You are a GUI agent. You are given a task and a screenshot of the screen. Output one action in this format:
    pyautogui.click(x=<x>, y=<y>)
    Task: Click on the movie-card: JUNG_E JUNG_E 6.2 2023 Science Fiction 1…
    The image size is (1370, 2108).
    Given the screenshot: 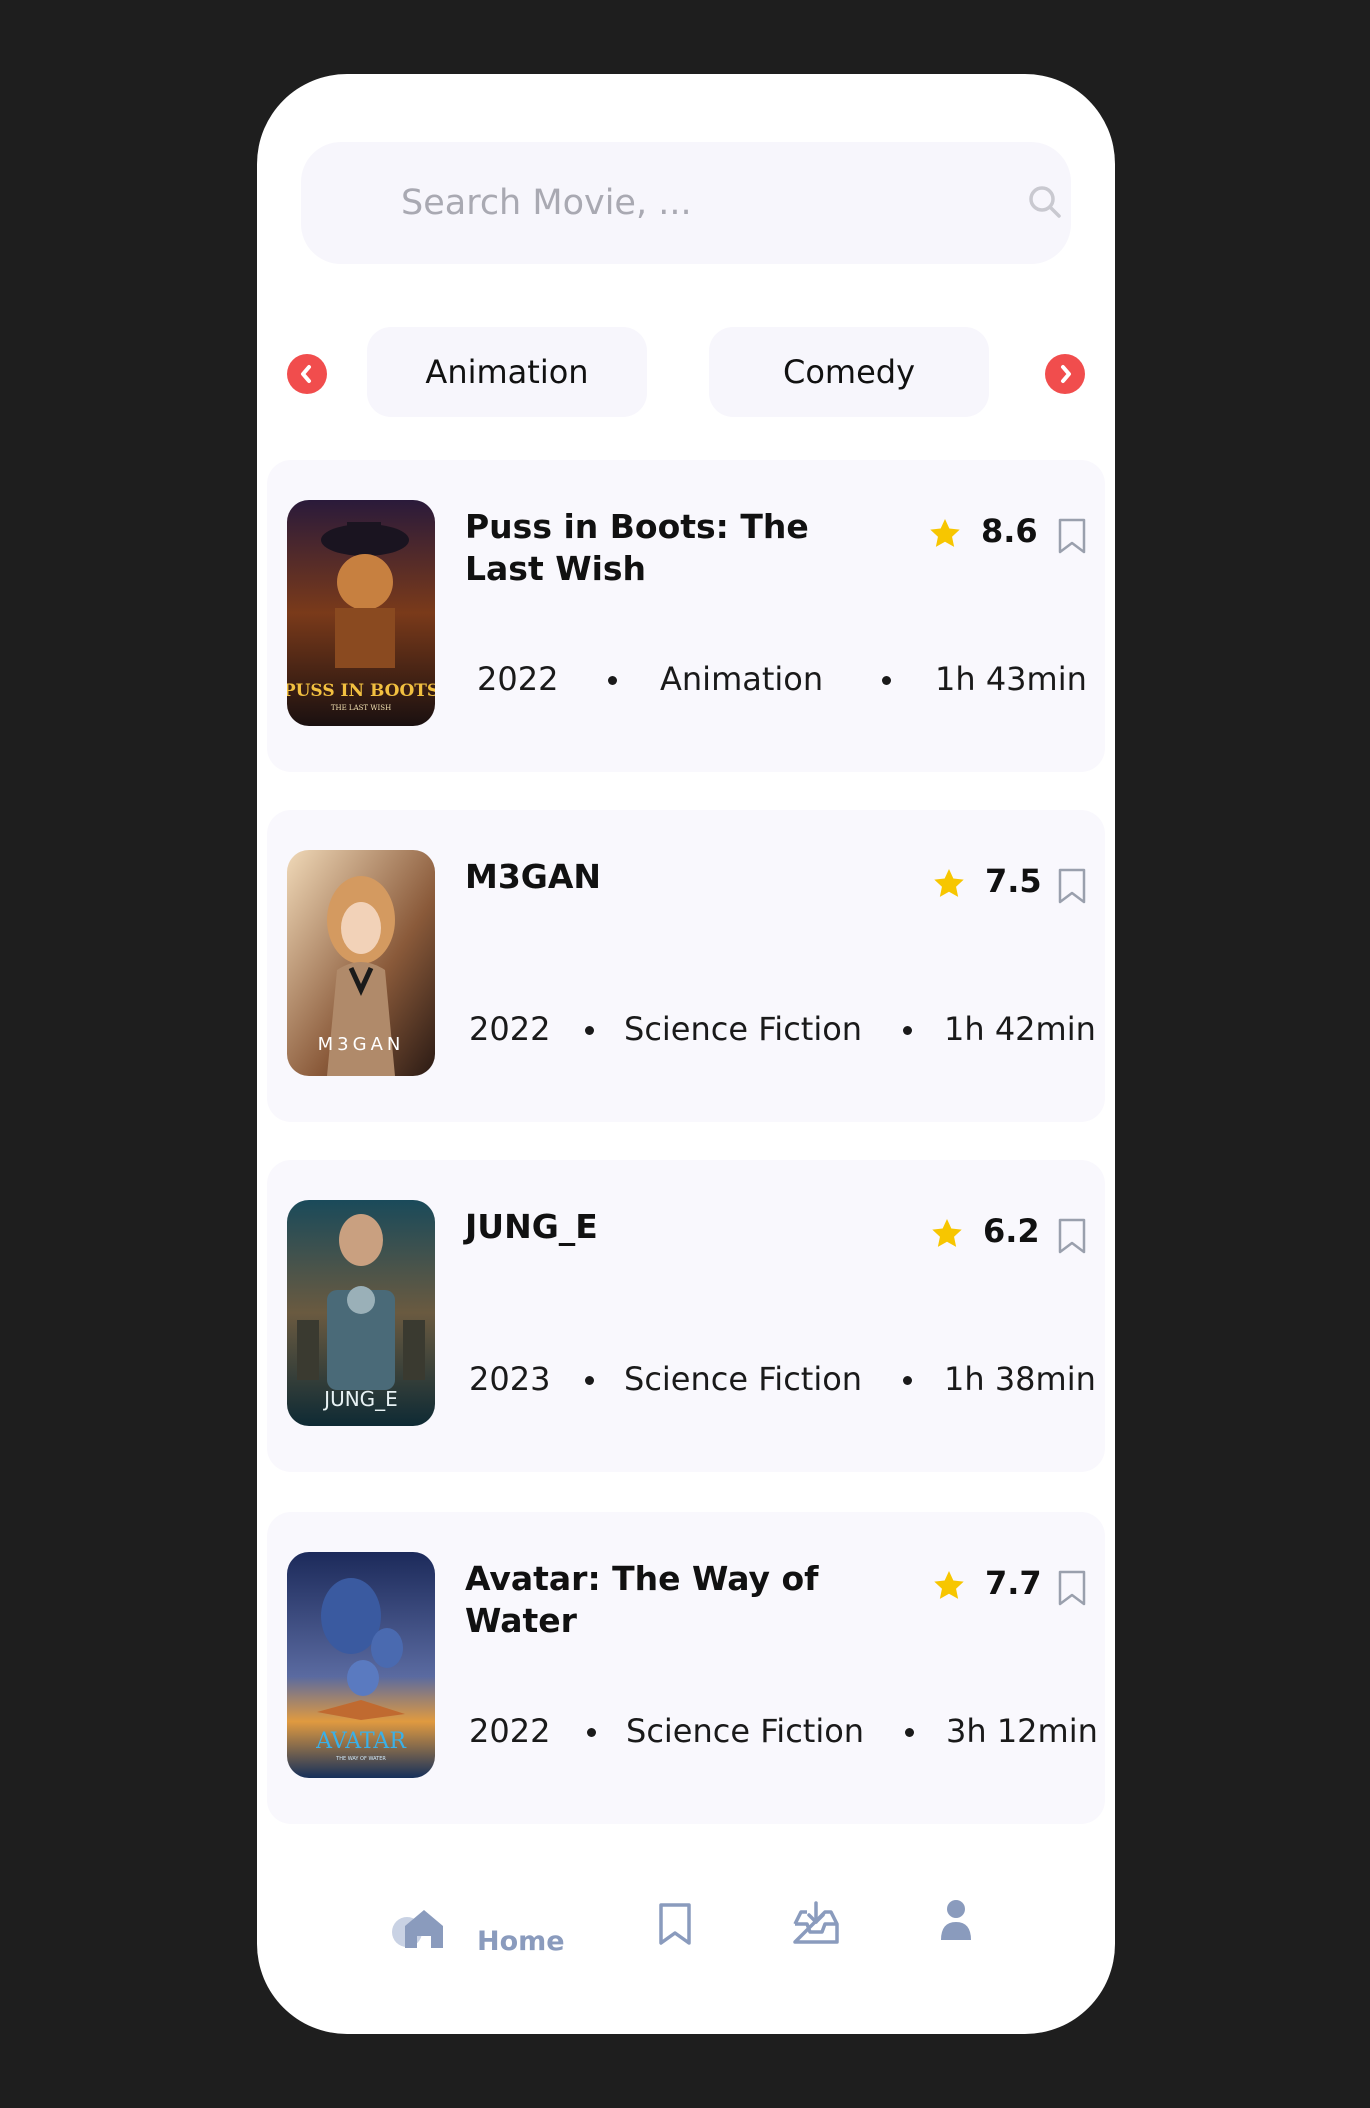 What is the action you would take?
    pyautogui.click(x=686, y=1316)
    